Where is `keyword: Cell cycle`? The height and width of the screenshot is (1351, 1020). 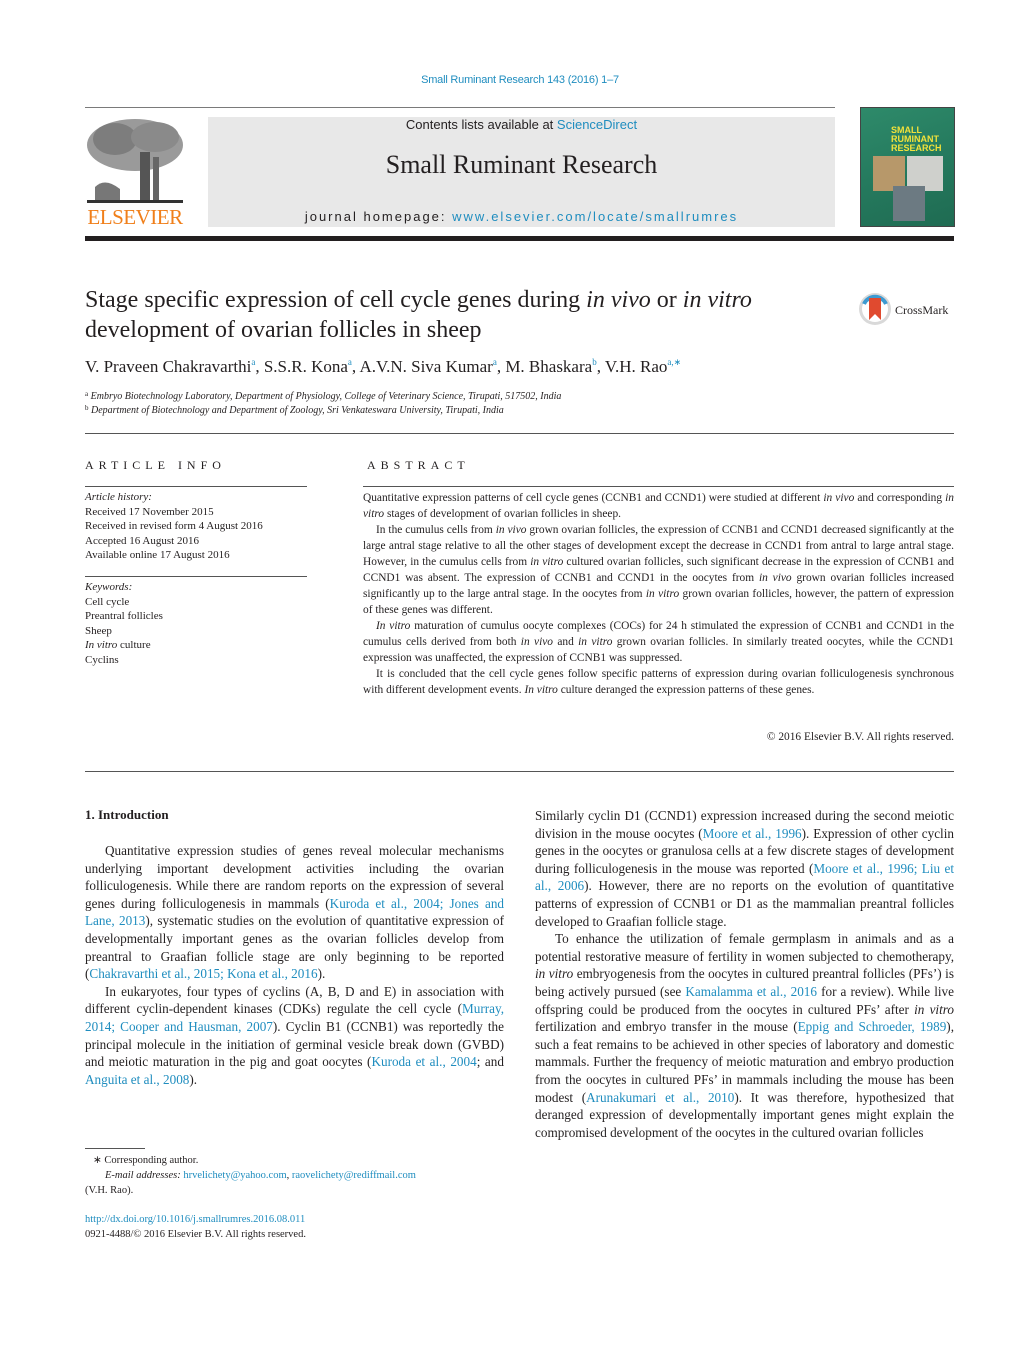
keyword: Cell cycle is located at coordinates (107, 601).